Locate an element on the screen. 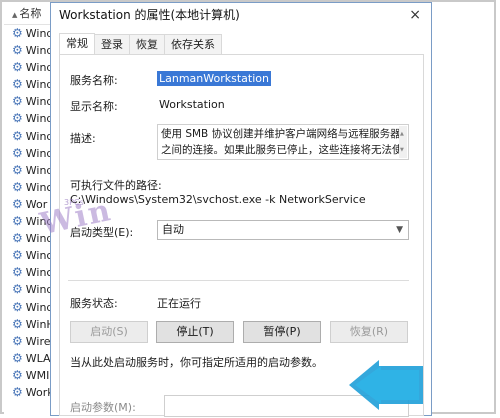 The image size is (500, 418). display-name-label: 显示名称: is located at coordinates (94, 106).